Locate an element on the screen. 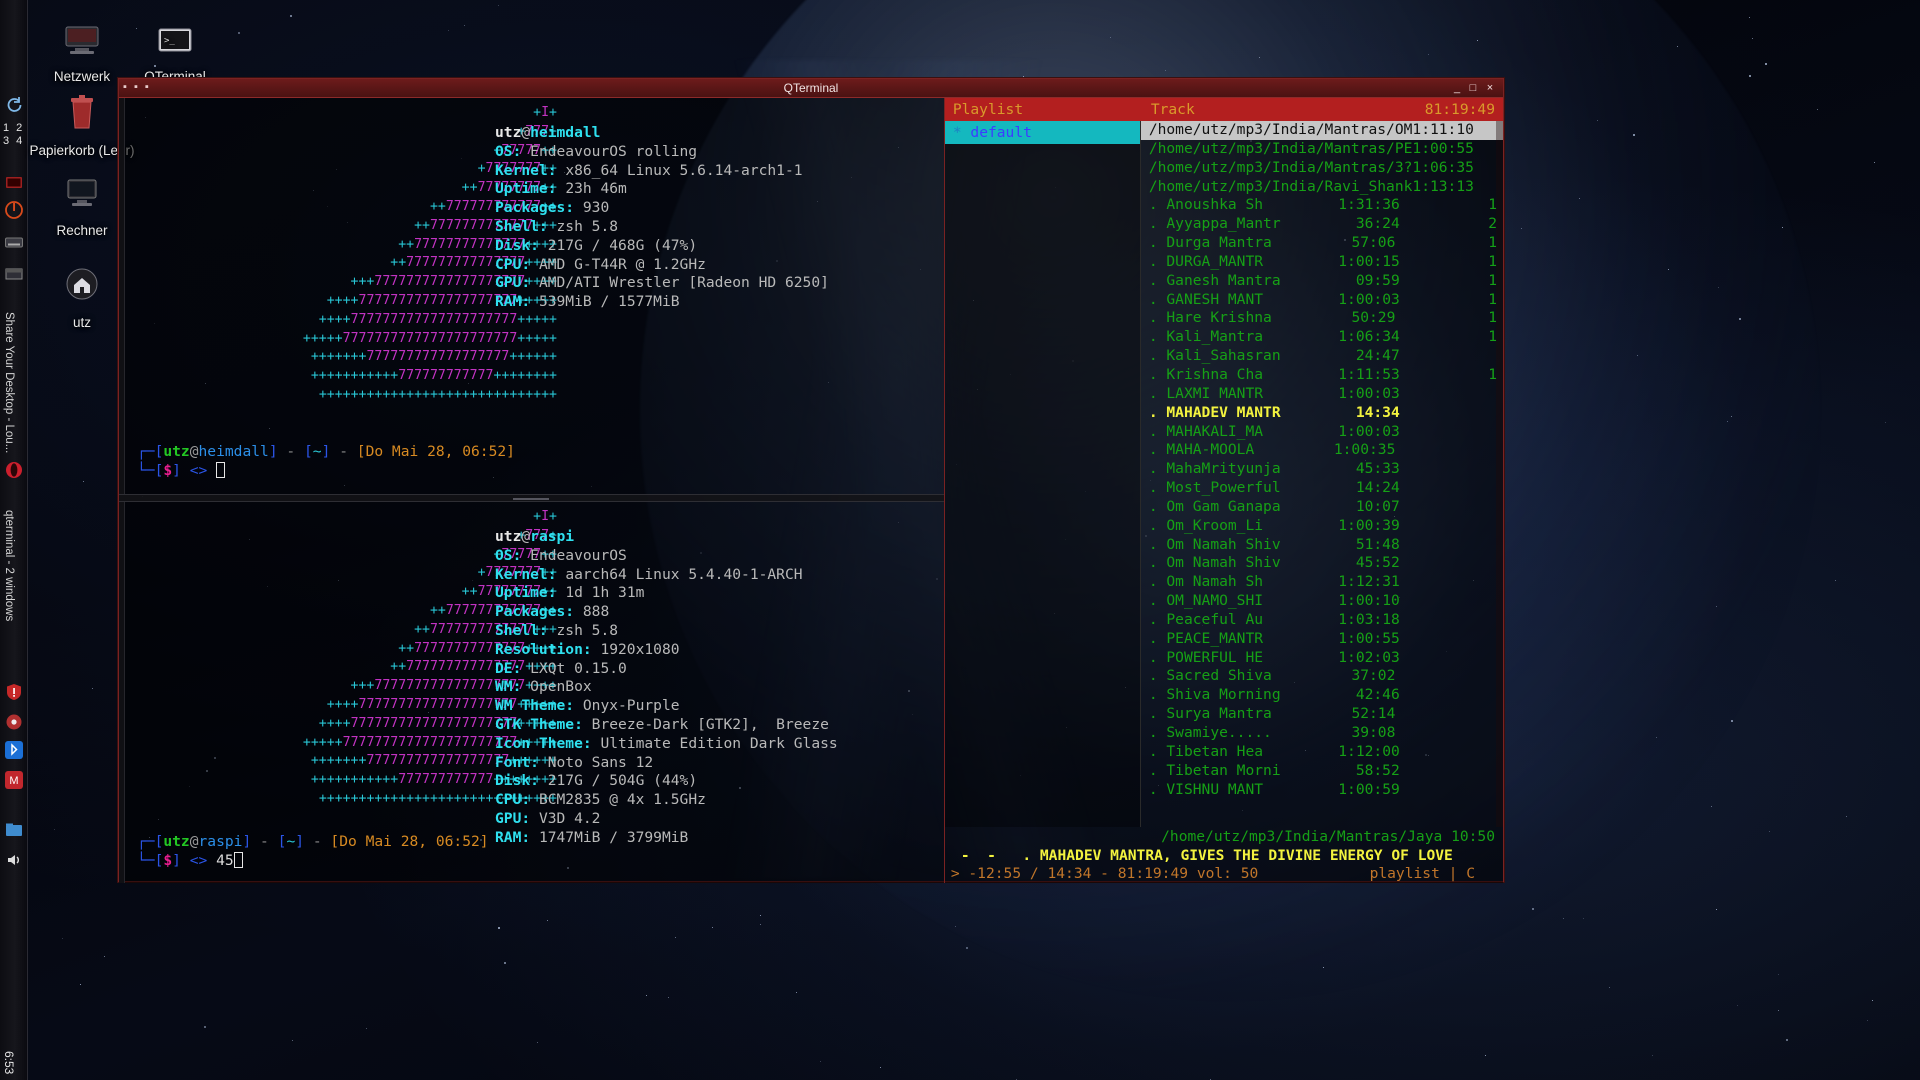  track-row: . Anoushka Sh 1:31:36 1 is located at coordinates (1322, 205).